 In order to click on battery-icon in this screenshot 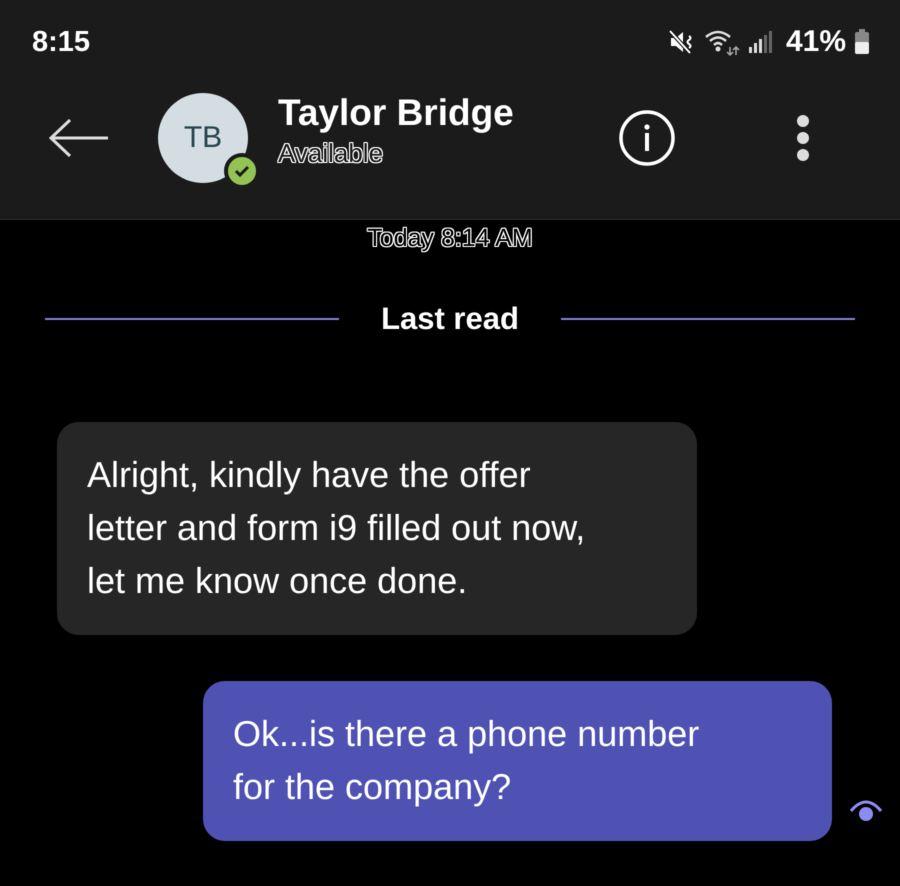, I will do `click(862, 42)`.